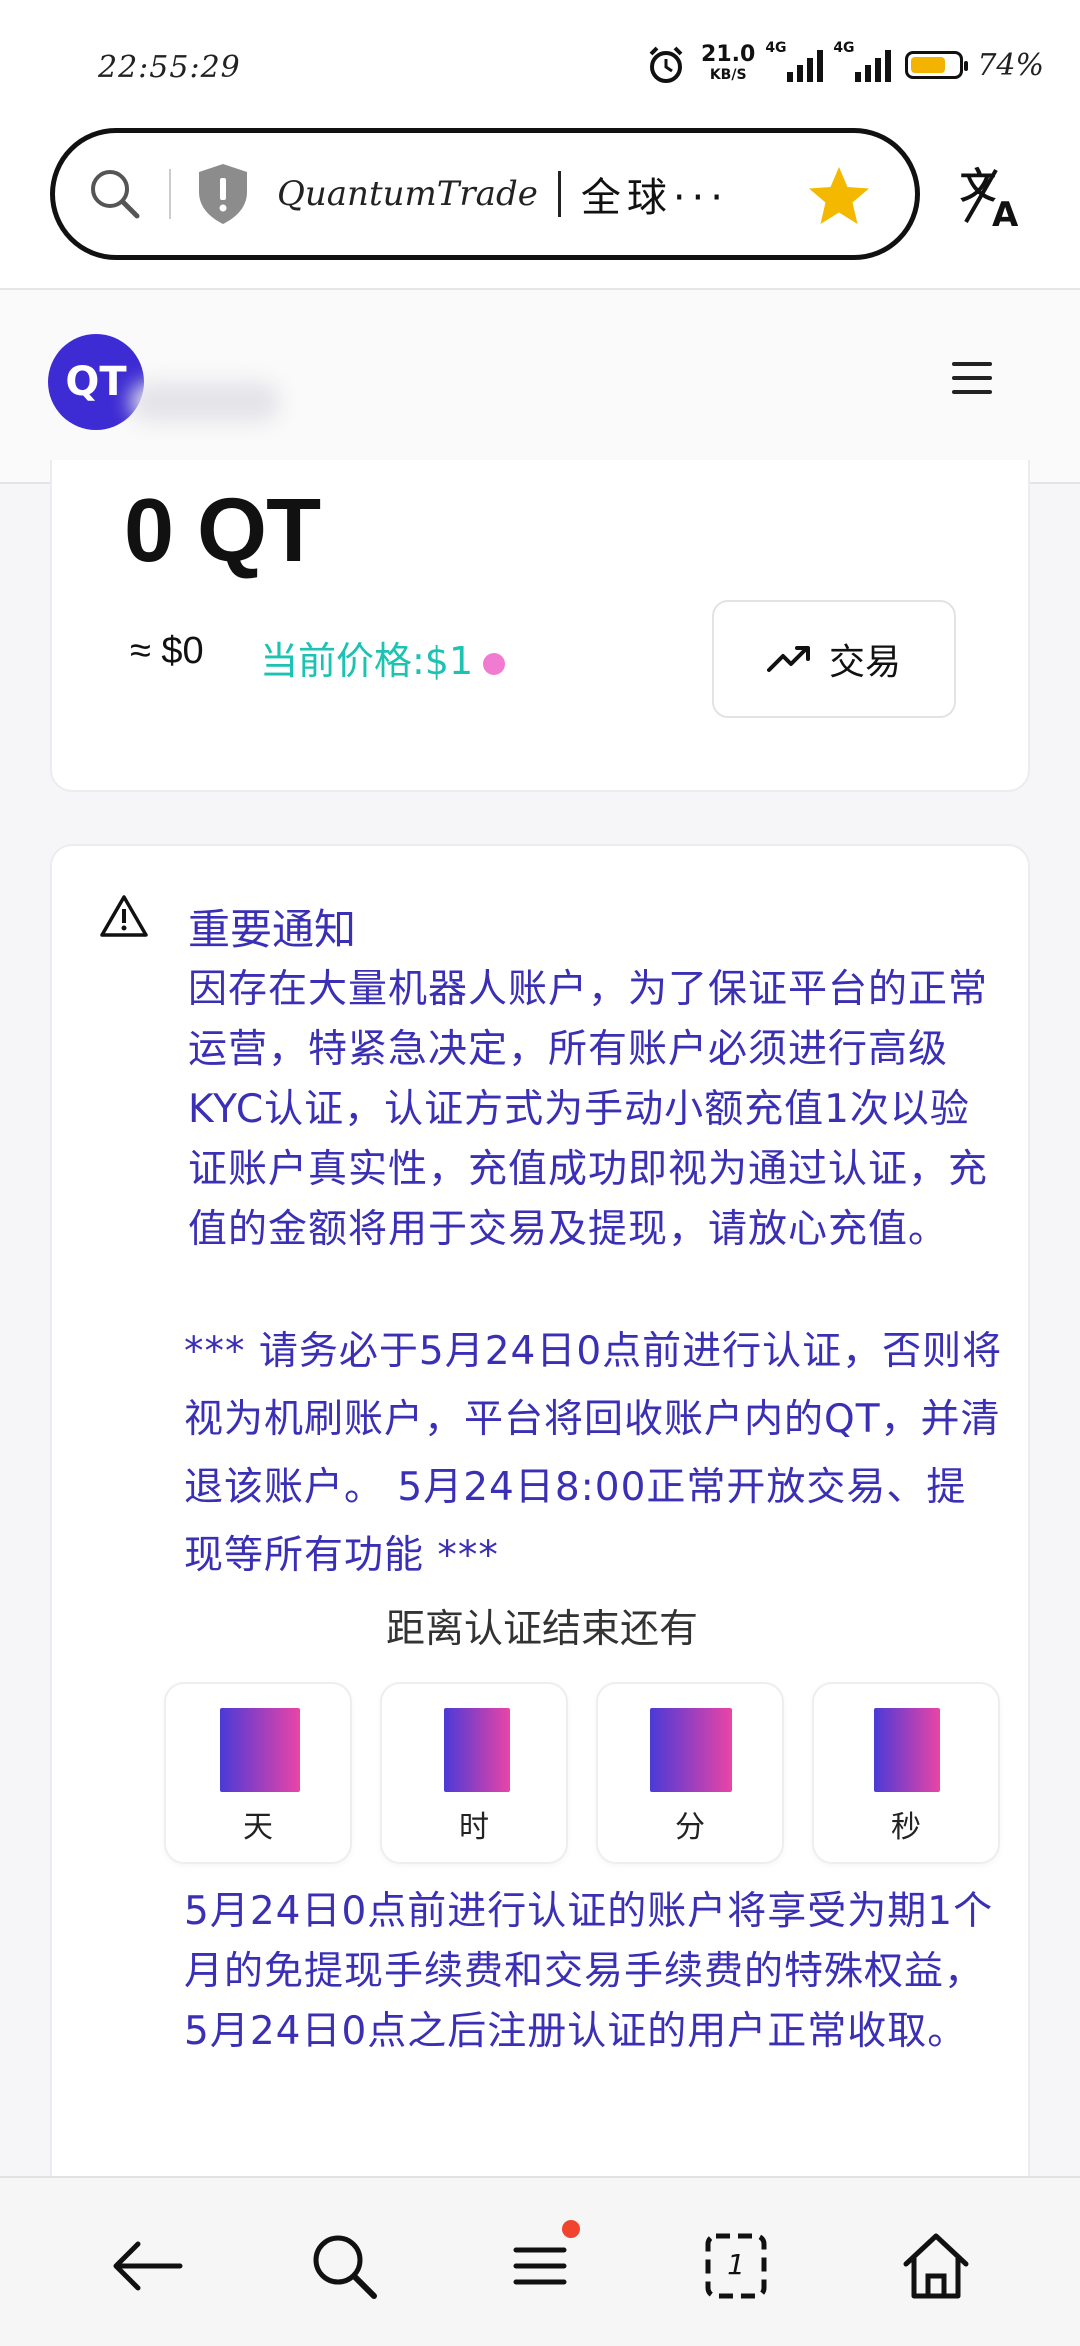  I want to click on svg-text: A, so click(1005, 212).